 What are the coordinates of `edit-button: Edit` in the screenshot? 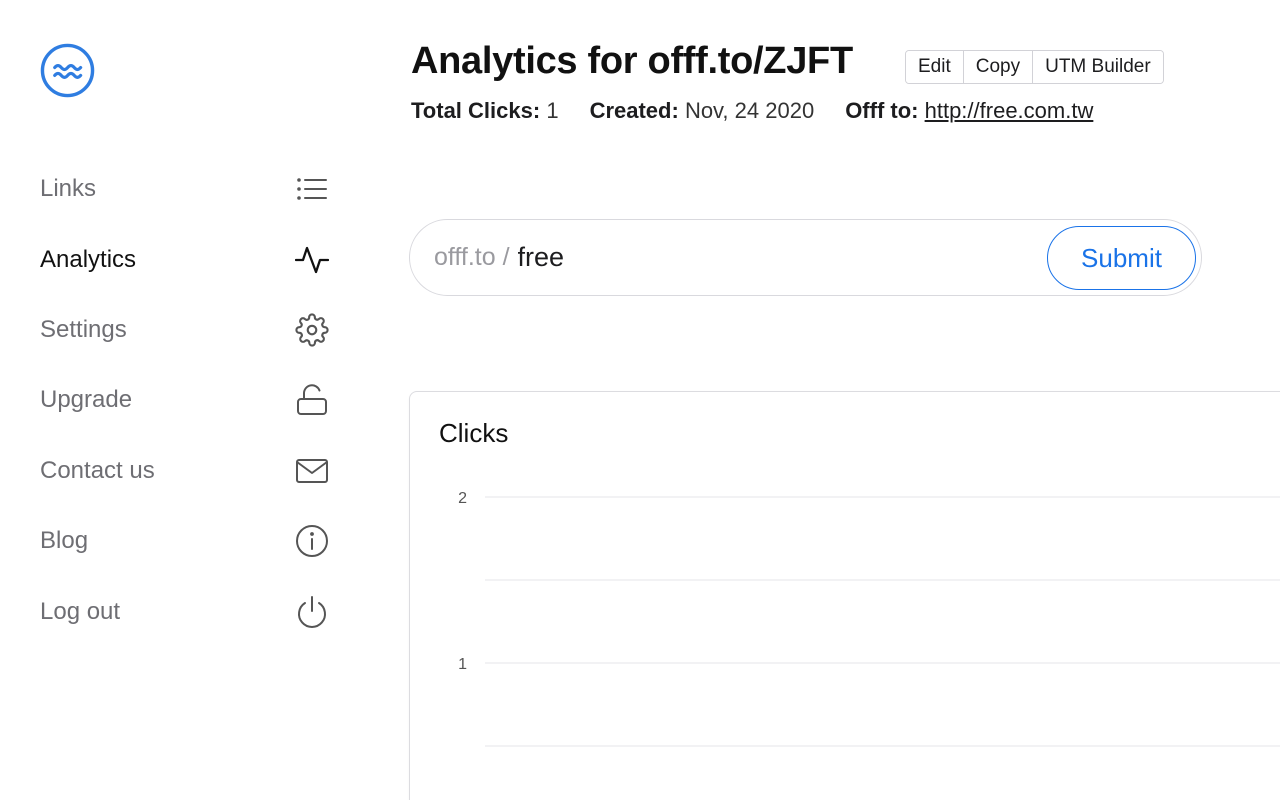 It's located at (935, 67).